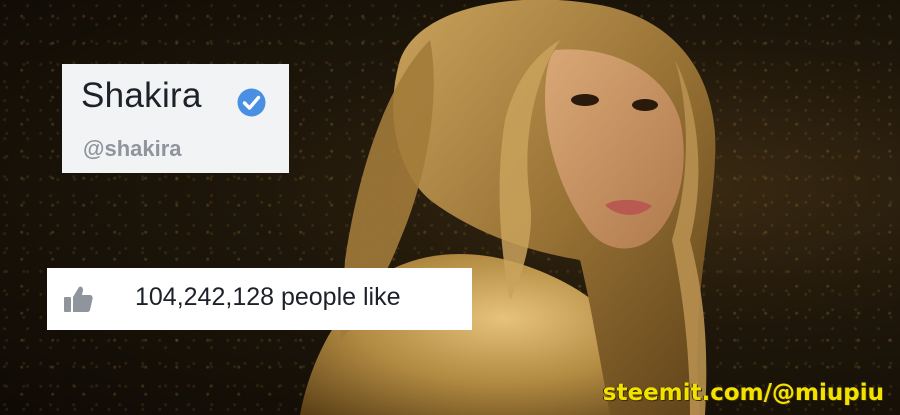 The height and width of the screenshot is (415, 900). I want to click on likes-count-text: 104,242,128 people like, so click(268, 297).